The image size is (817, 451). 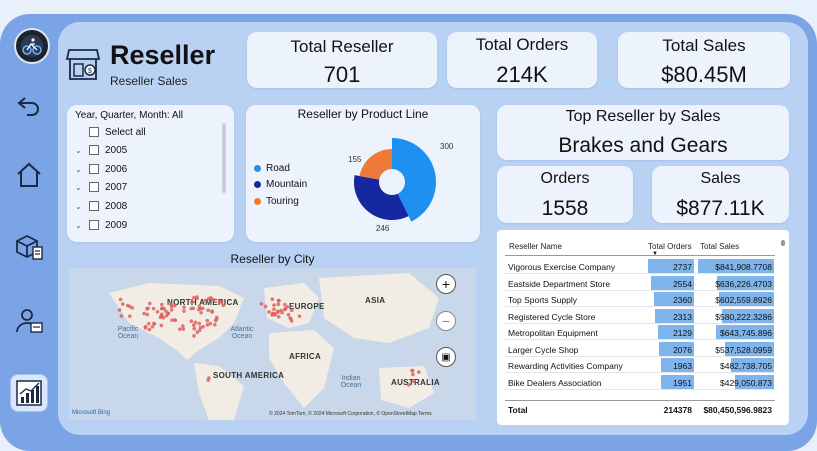 I want to click on table-row: Top Sports Supply 2360 $602,559.8926, so click(x=640, y=299).